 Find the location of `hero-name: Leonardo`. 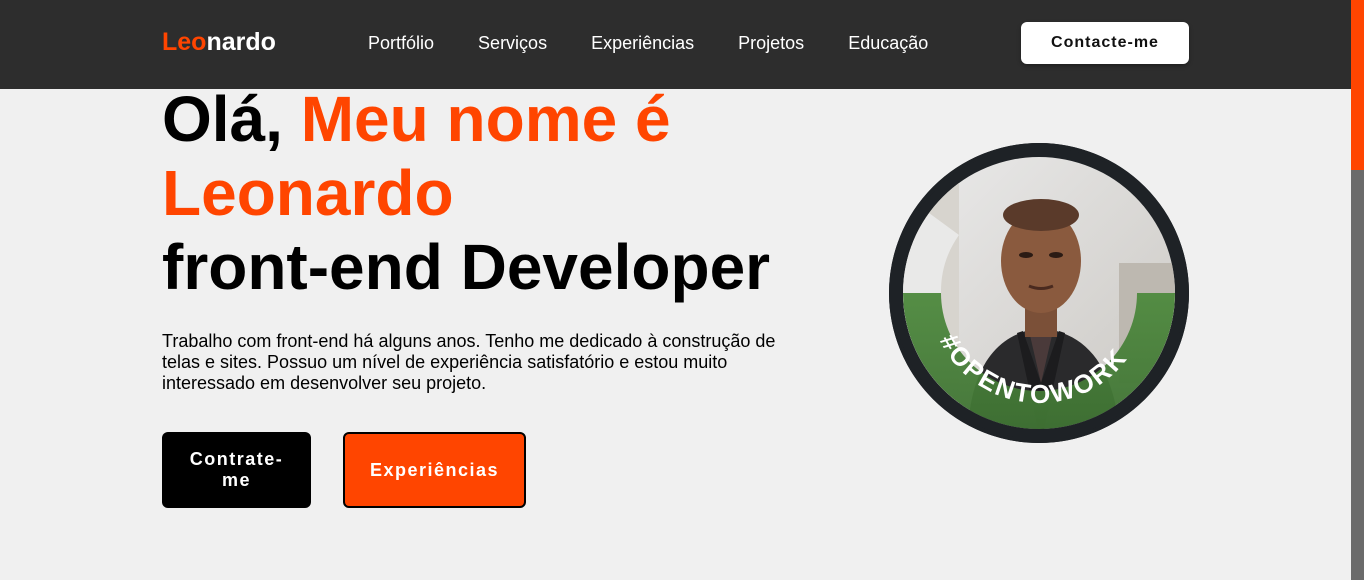

hero-name: Leonardo is located at coordinates (308, 193).